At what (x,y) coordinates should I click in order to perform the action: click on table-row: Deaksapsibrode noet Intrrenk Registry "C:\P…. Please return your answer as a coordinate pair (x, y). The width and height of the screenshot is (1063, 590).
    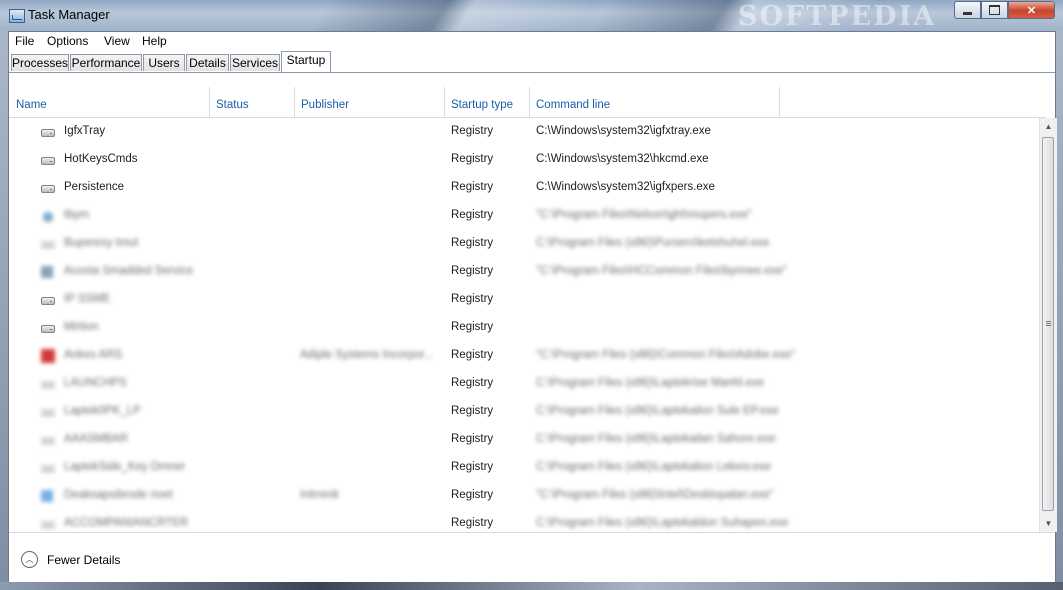
    Looking at the image, I should click on (524, 496).